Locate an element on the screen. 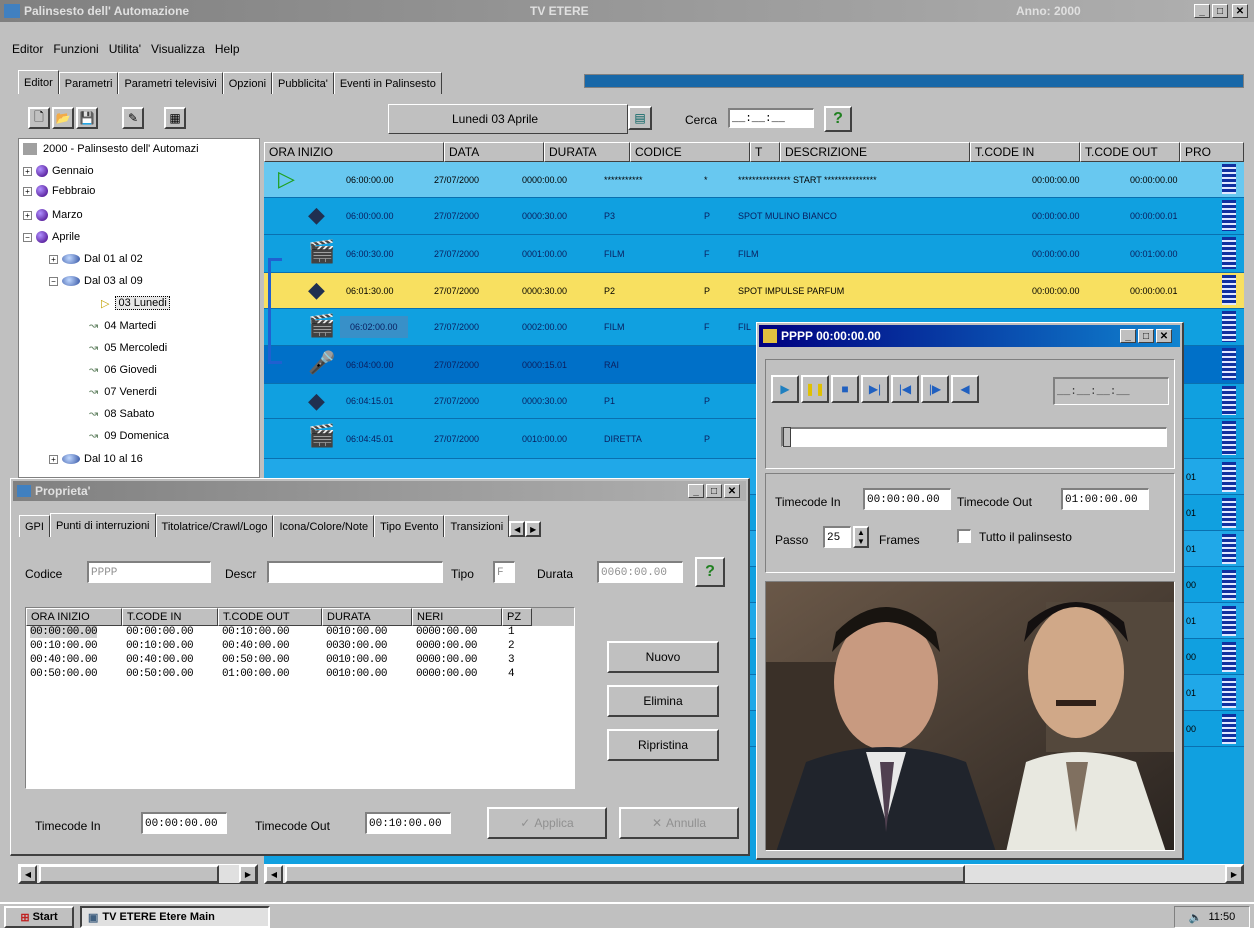  tree-month: + Febbraio is located at coordinates (59, 191).